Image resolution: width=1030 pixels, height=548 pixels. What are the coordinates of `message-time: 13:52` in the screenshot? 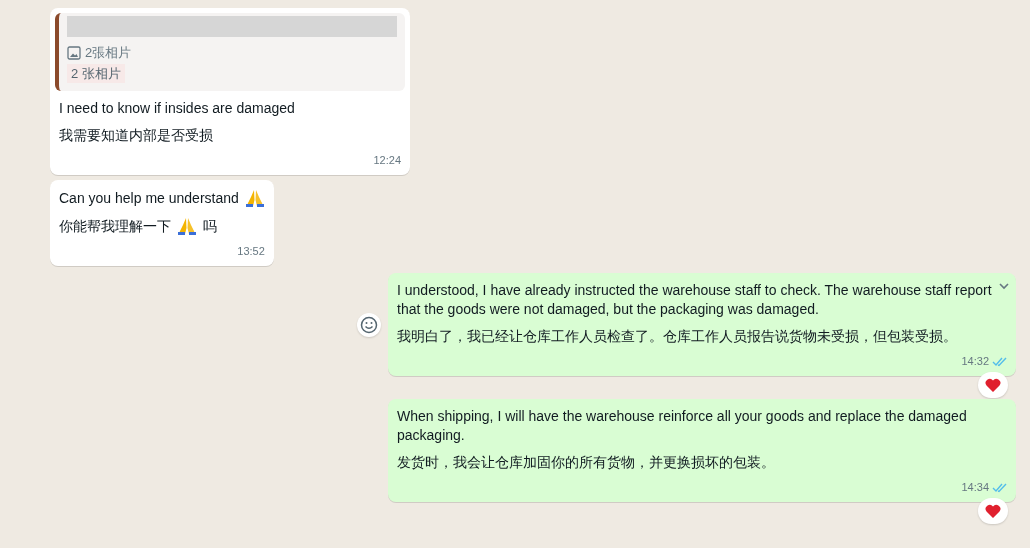 It's located at (251, 251).